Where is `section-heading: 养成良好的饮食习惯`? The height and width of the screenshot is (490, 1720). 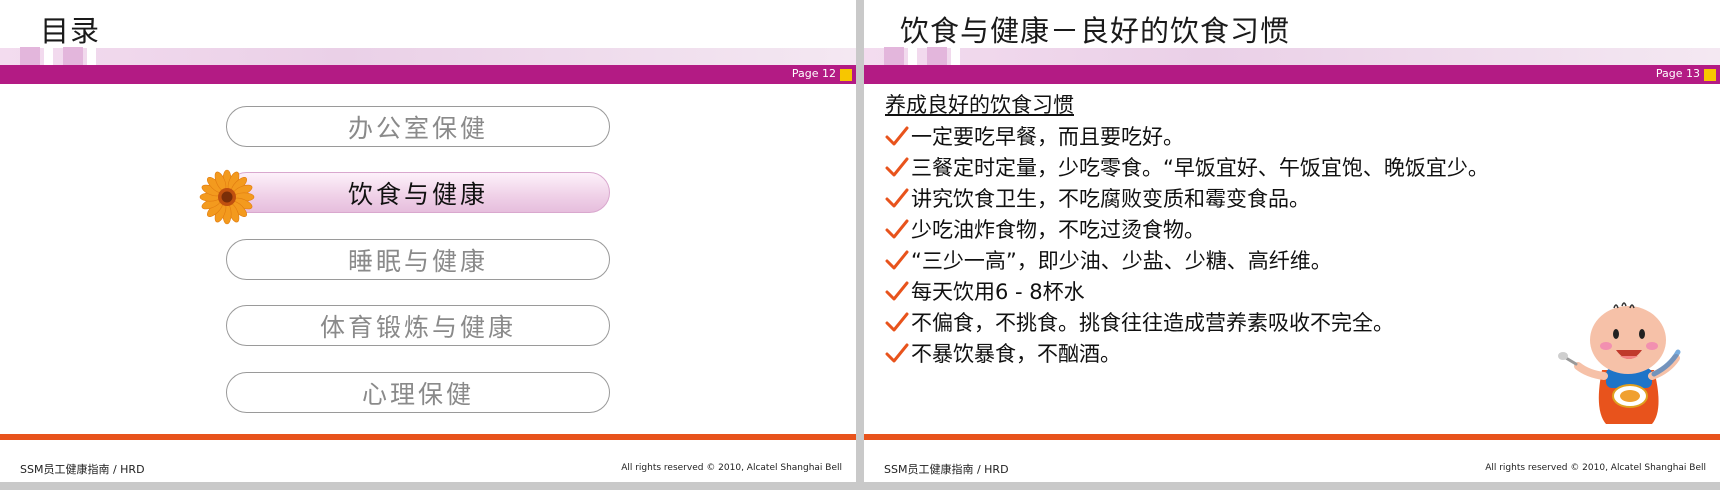
section-heading: 养成良好的饮食习惯 is located at coordinates (979, 105).